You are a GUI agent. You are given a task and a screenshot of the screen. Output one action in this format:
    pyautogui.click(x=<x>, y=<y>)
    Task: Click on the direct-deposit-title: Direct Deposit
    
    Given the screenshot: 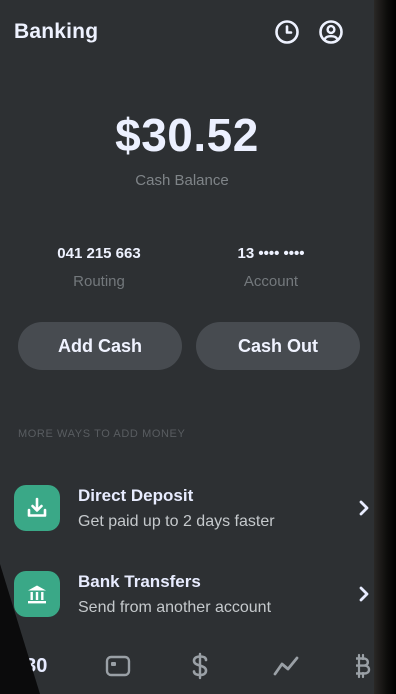 What is the action you would take?
    pyautogui.click(x=136, y=495)
    